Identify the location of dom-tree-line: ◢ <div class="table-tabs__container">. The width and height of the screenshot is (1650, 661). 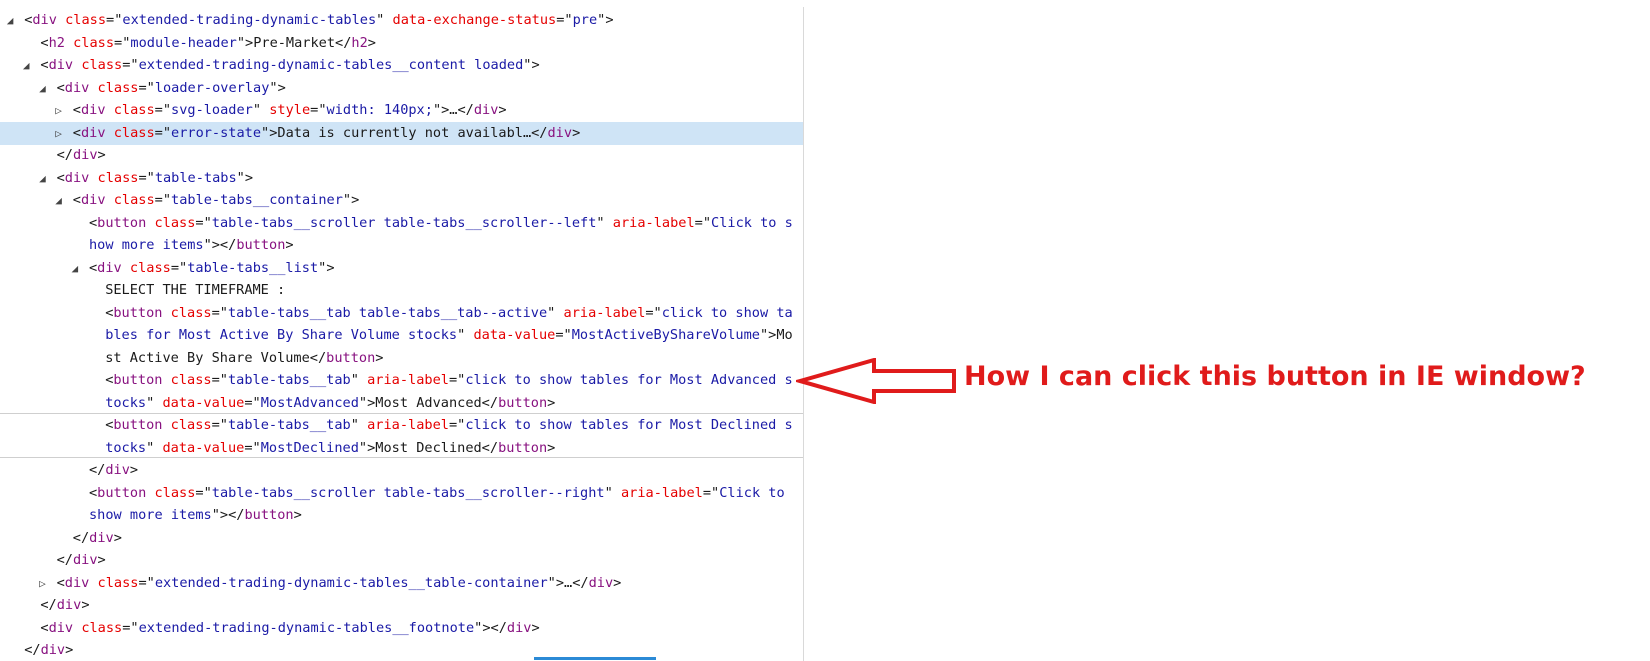
(401, 201).